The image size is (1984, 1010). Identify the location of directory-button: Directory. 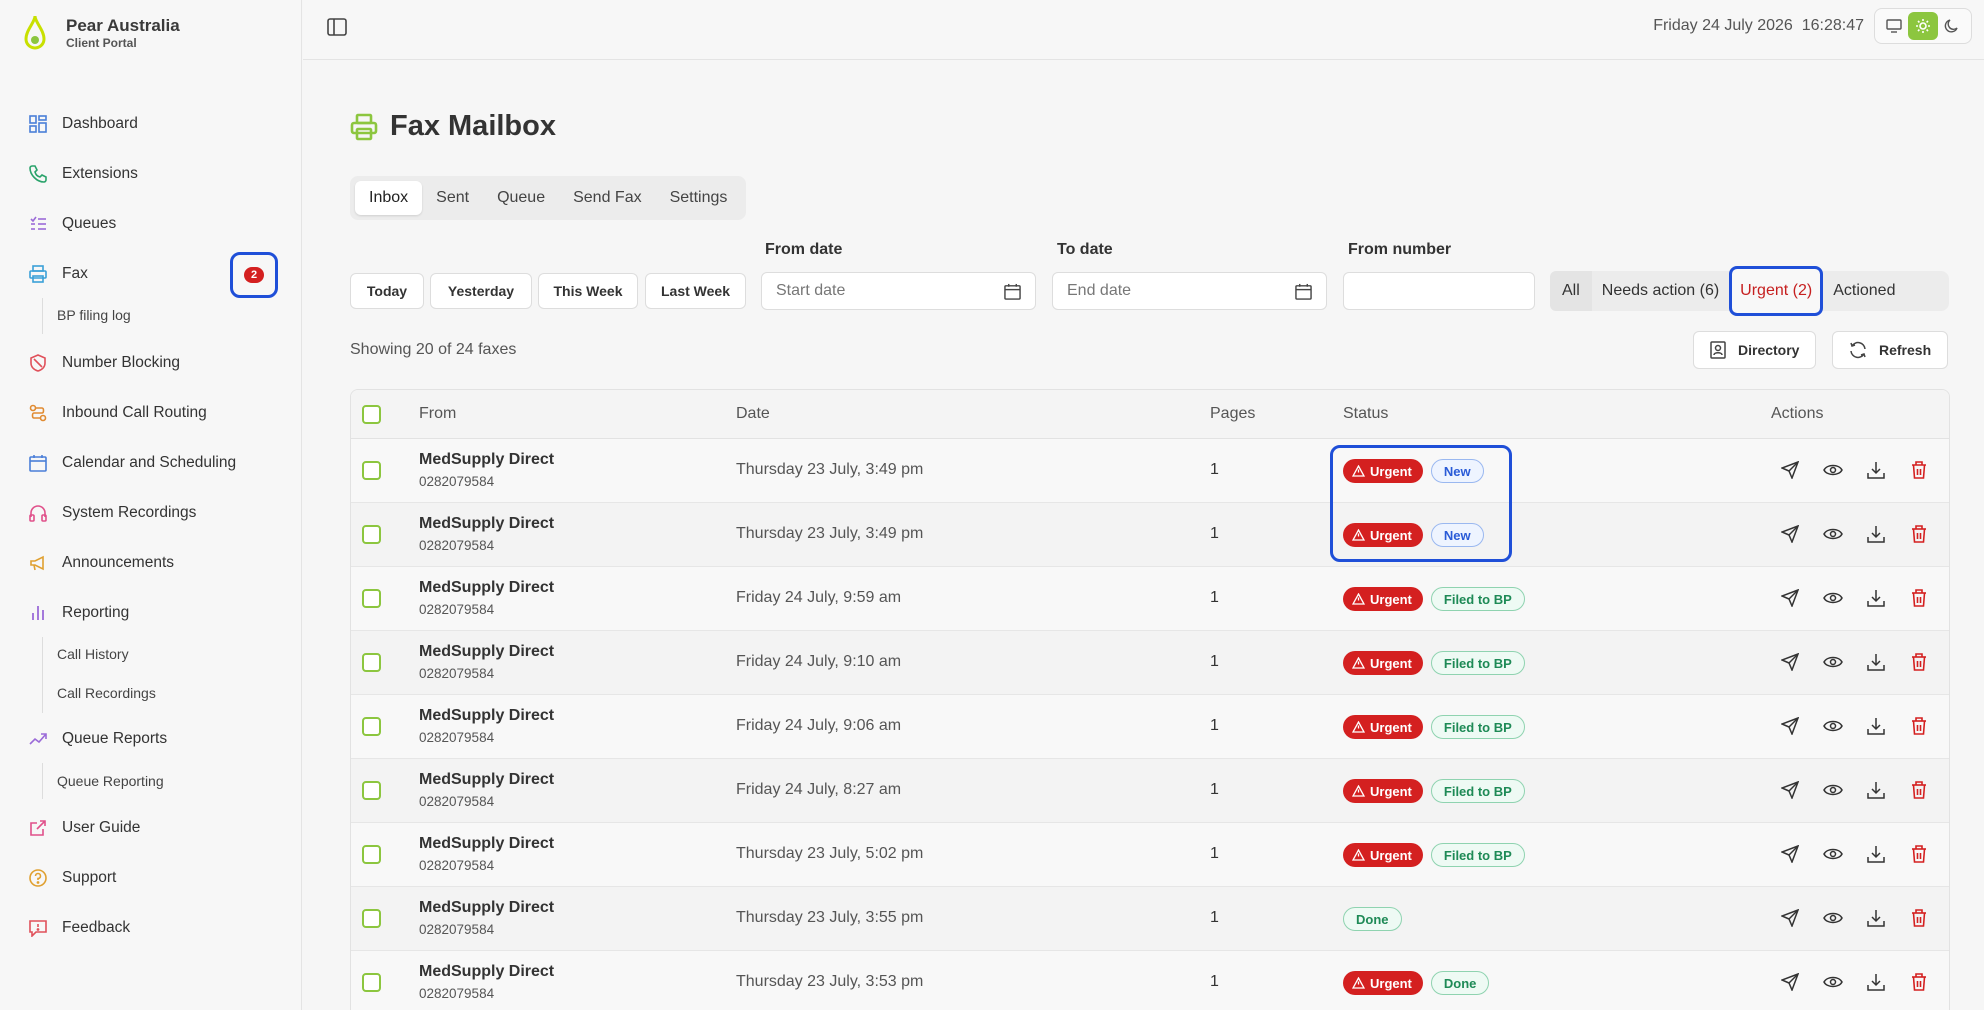
(1755, 350).